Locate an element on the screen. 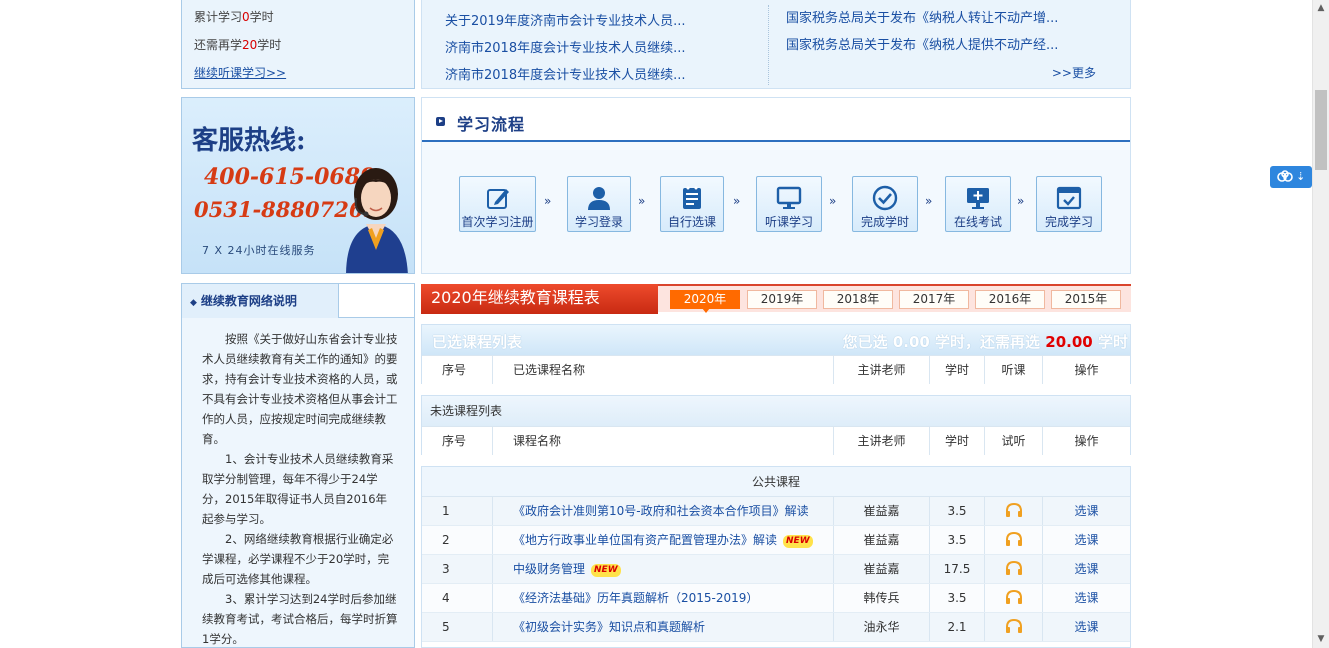 This screenshot has width=1329, height=648. step-select-course: 自行选课 is located at coordinates (692, 204).